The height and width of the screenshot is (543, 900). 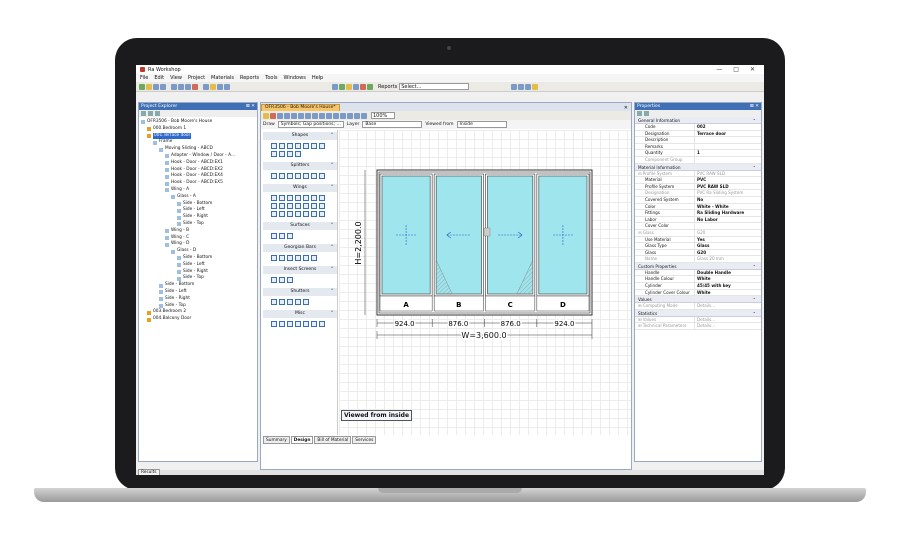 I want to click on menu-reports: Reports, so click(x=249, y=78).